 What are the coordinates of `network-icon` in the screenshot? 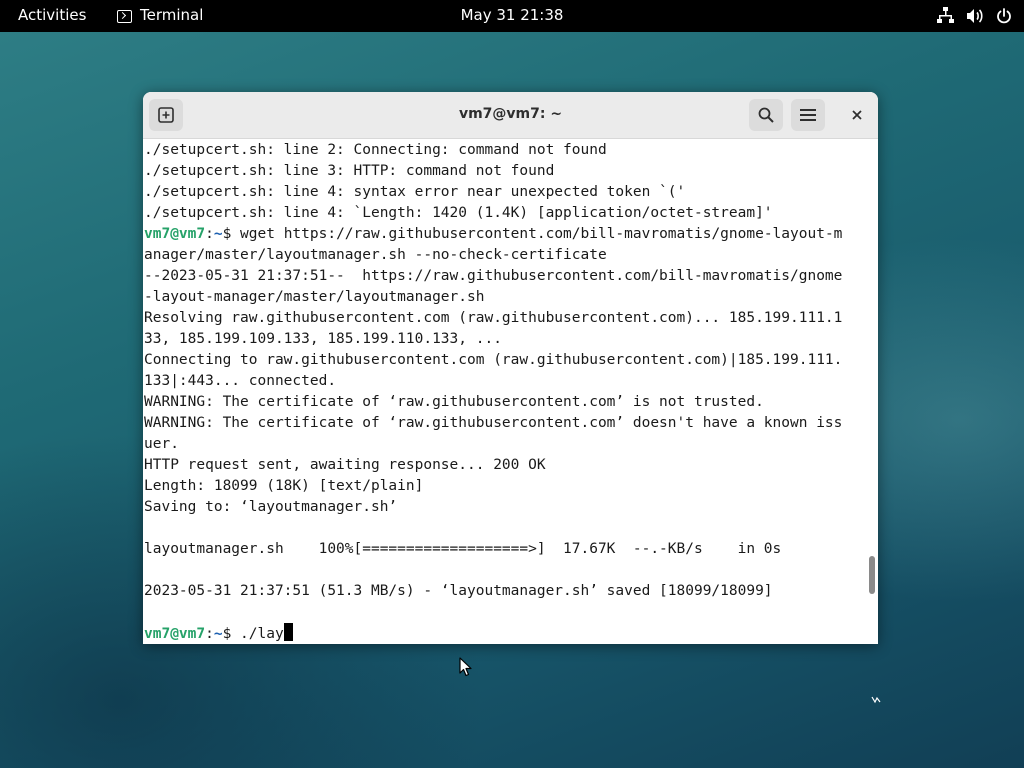 It's located at (945, 15).